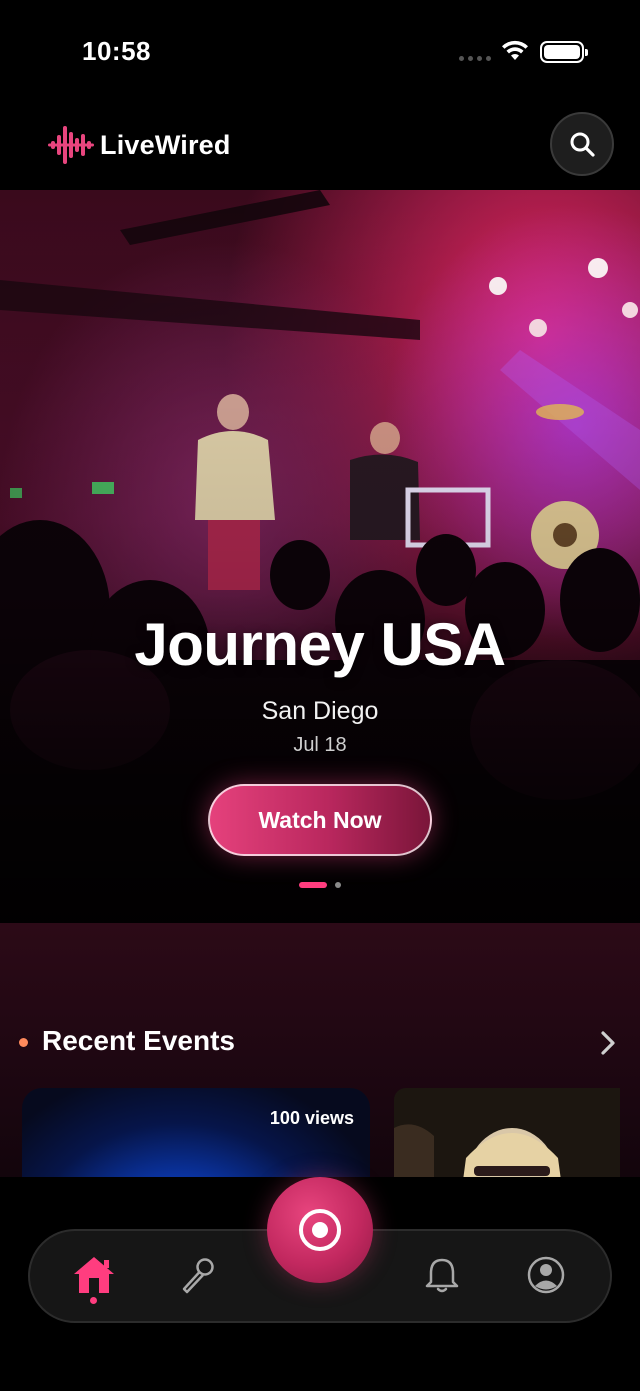  I want to click on cellular-signal-icon, so click(475, 58).